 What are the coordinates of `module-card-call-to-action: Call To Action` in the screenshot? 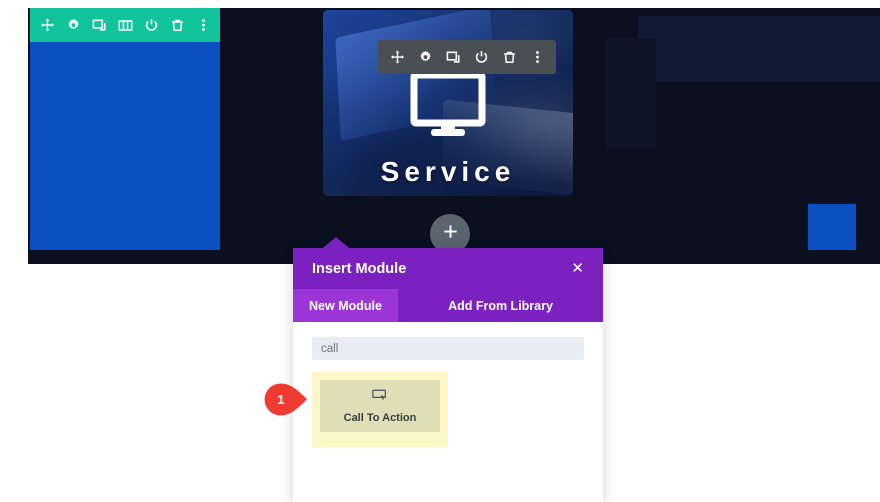 It's located at (380, 406).